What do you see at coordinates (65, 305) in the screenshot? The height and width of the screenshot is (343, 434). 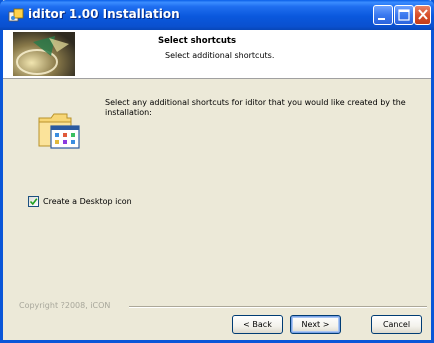 I see `copyright-text: Copyright ?2008, iCON` at bounding box center [65, 305].